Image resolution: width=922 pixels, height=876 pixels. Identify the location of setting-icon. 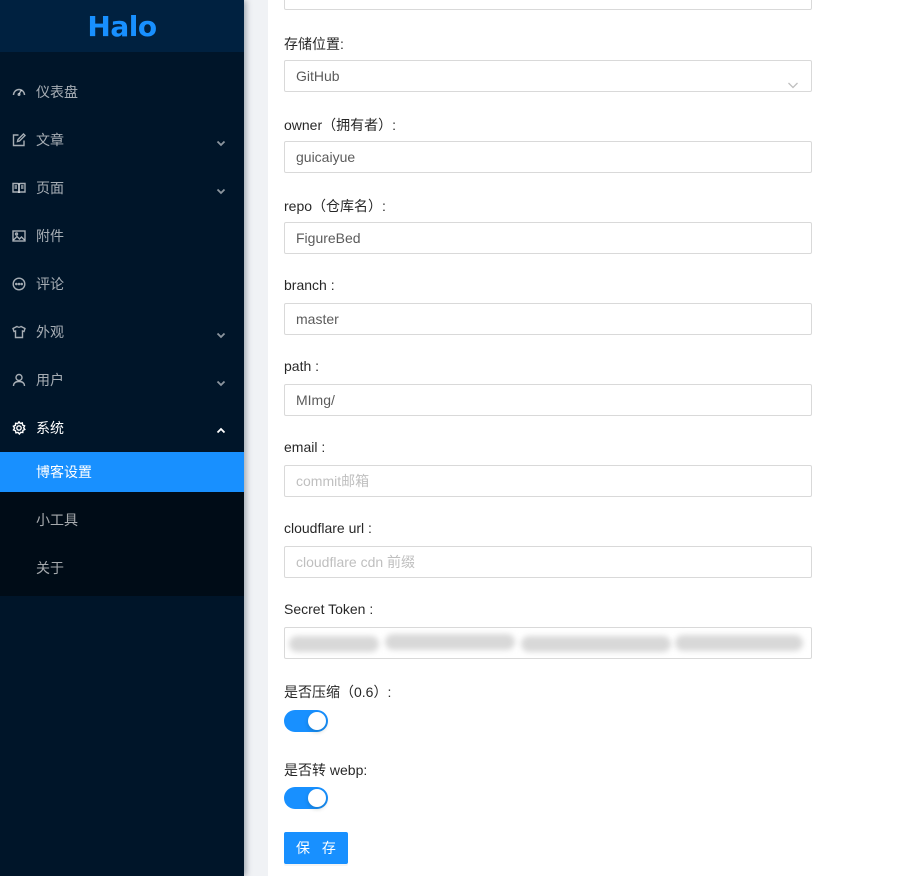
(19, 428).